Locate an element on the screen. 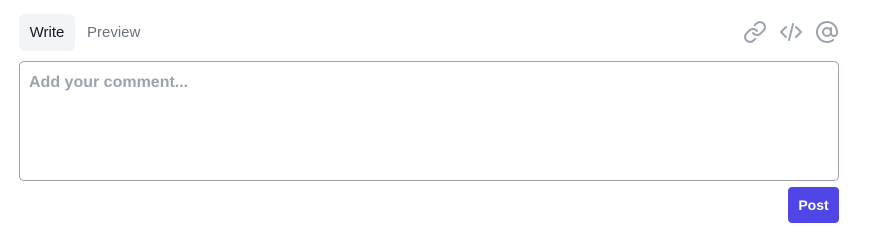  editor-toolbar: Write Preview is located at coordinates (429, 32).